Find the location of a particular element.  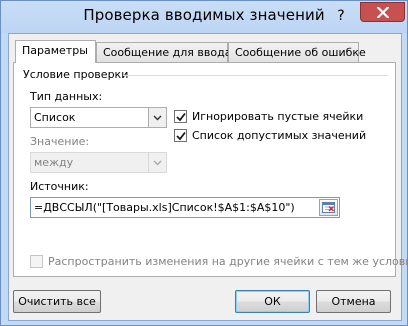

range-select-icon is located at coordinates (328, 207).